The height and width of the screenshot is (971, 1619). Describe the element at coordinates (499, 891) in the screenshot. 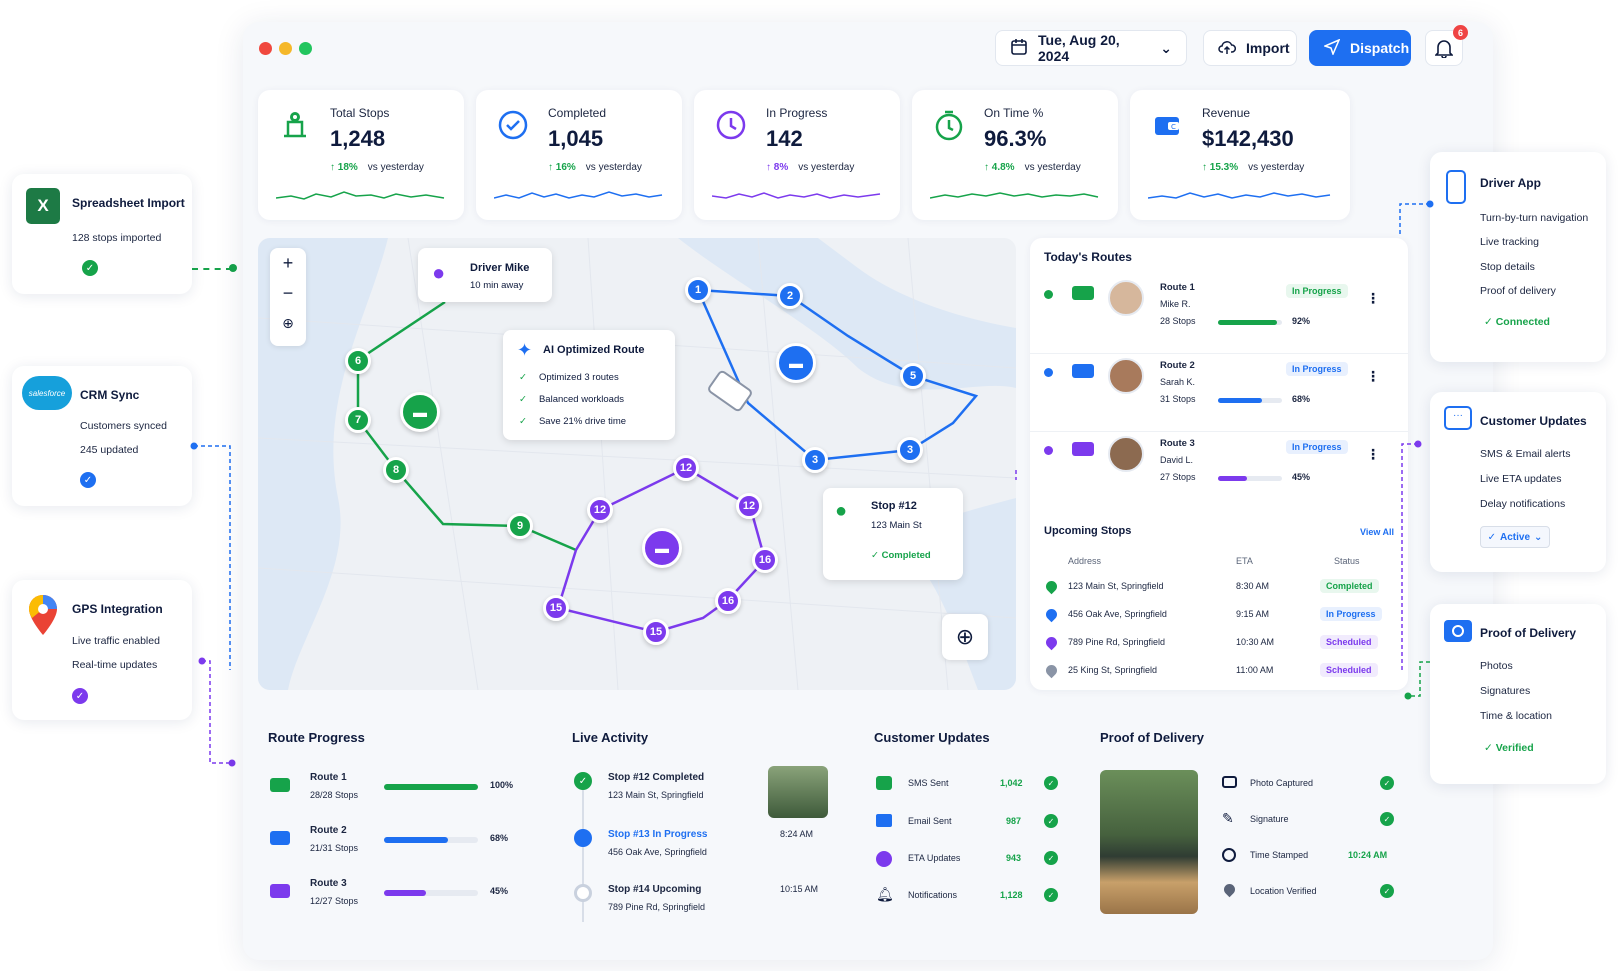

I see `route-pct: 45%` at that location.